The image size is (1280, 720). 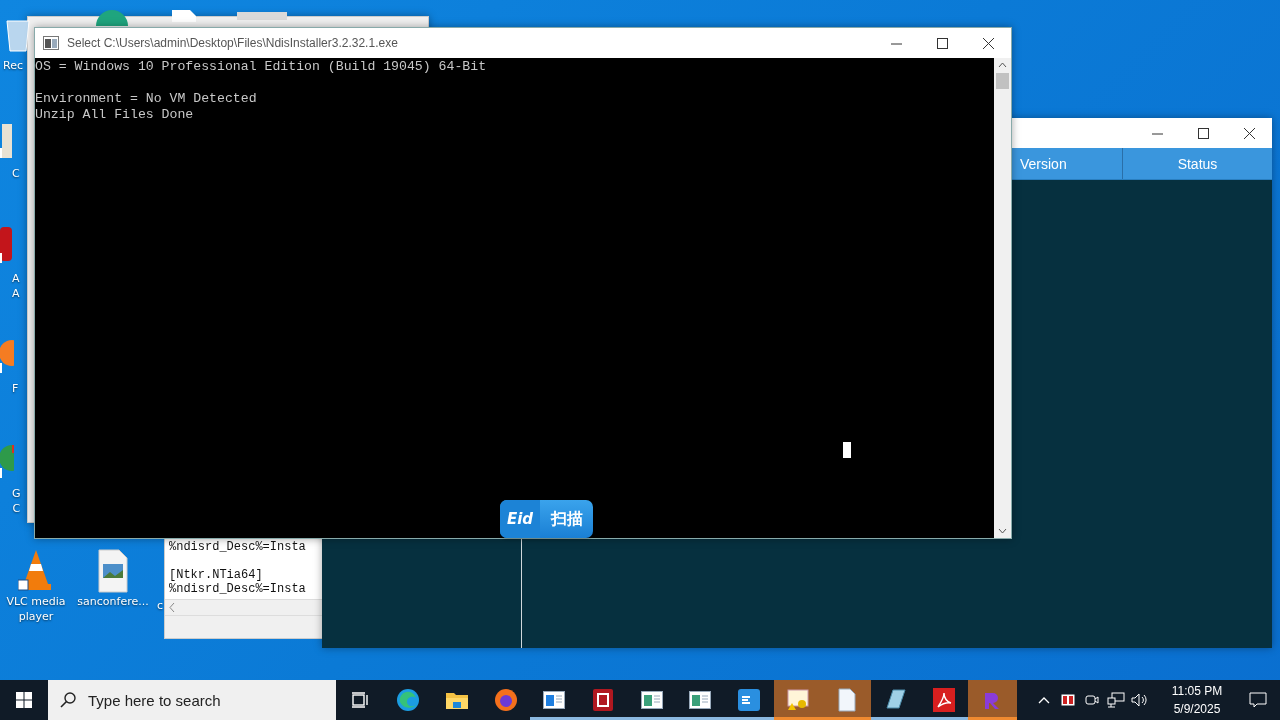 I want to click on network-icon, so click(x=1116, y=700).